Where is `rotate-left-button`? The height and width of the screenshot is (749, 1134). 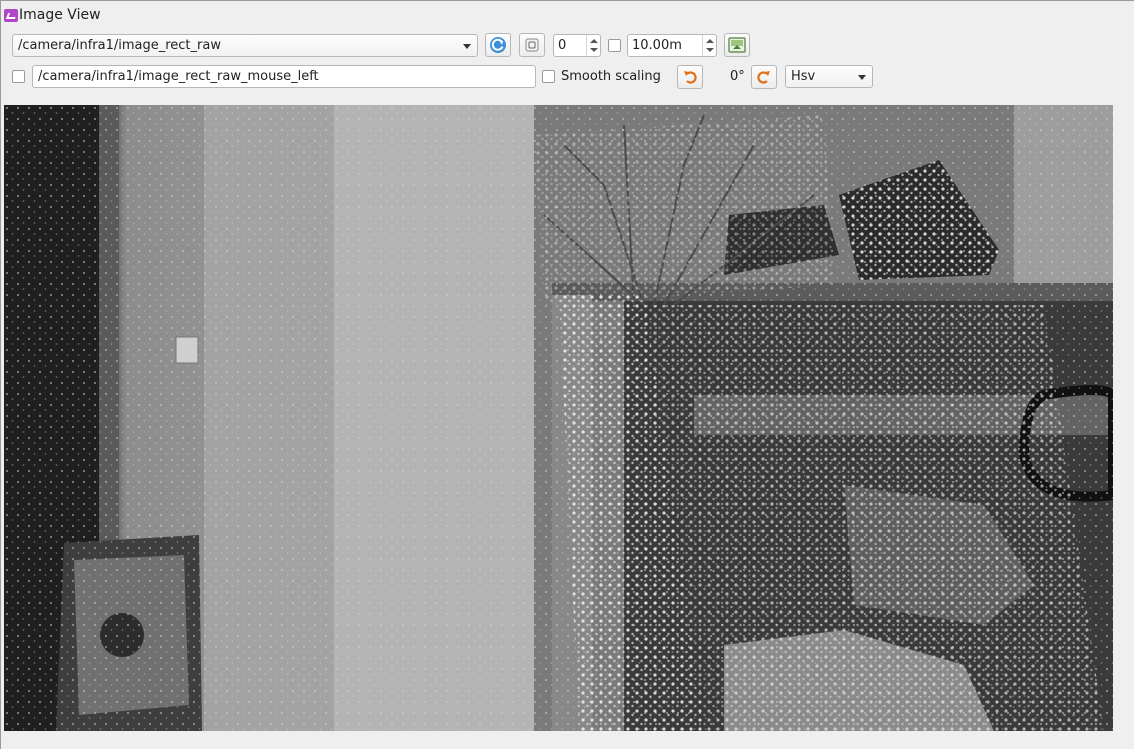
rotate-left-button is located at coordinates (690, 77).